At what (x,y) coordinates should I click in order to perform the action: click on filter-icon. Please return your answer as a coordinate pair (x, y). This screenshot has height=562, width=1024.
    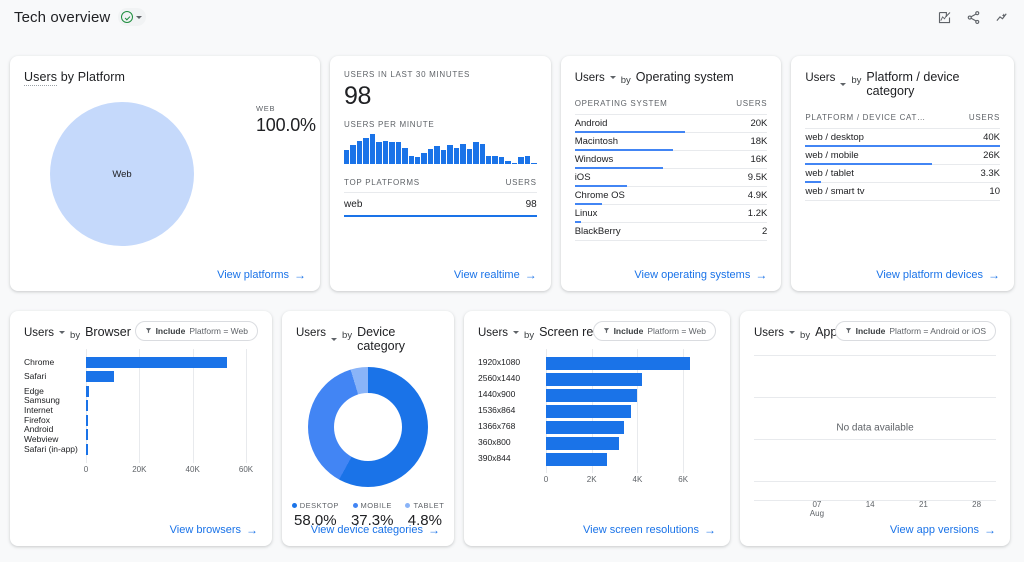
    Looking at the image, I should click on (848, 331).